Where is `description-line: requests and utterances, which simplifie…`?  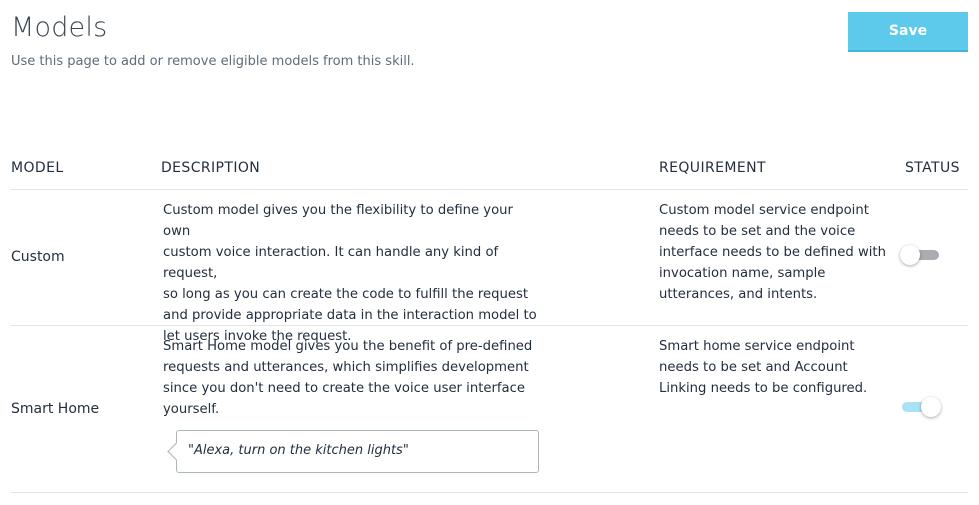
description-line: requests and utterances, which simplifie… is located at coordinates (346, 367).